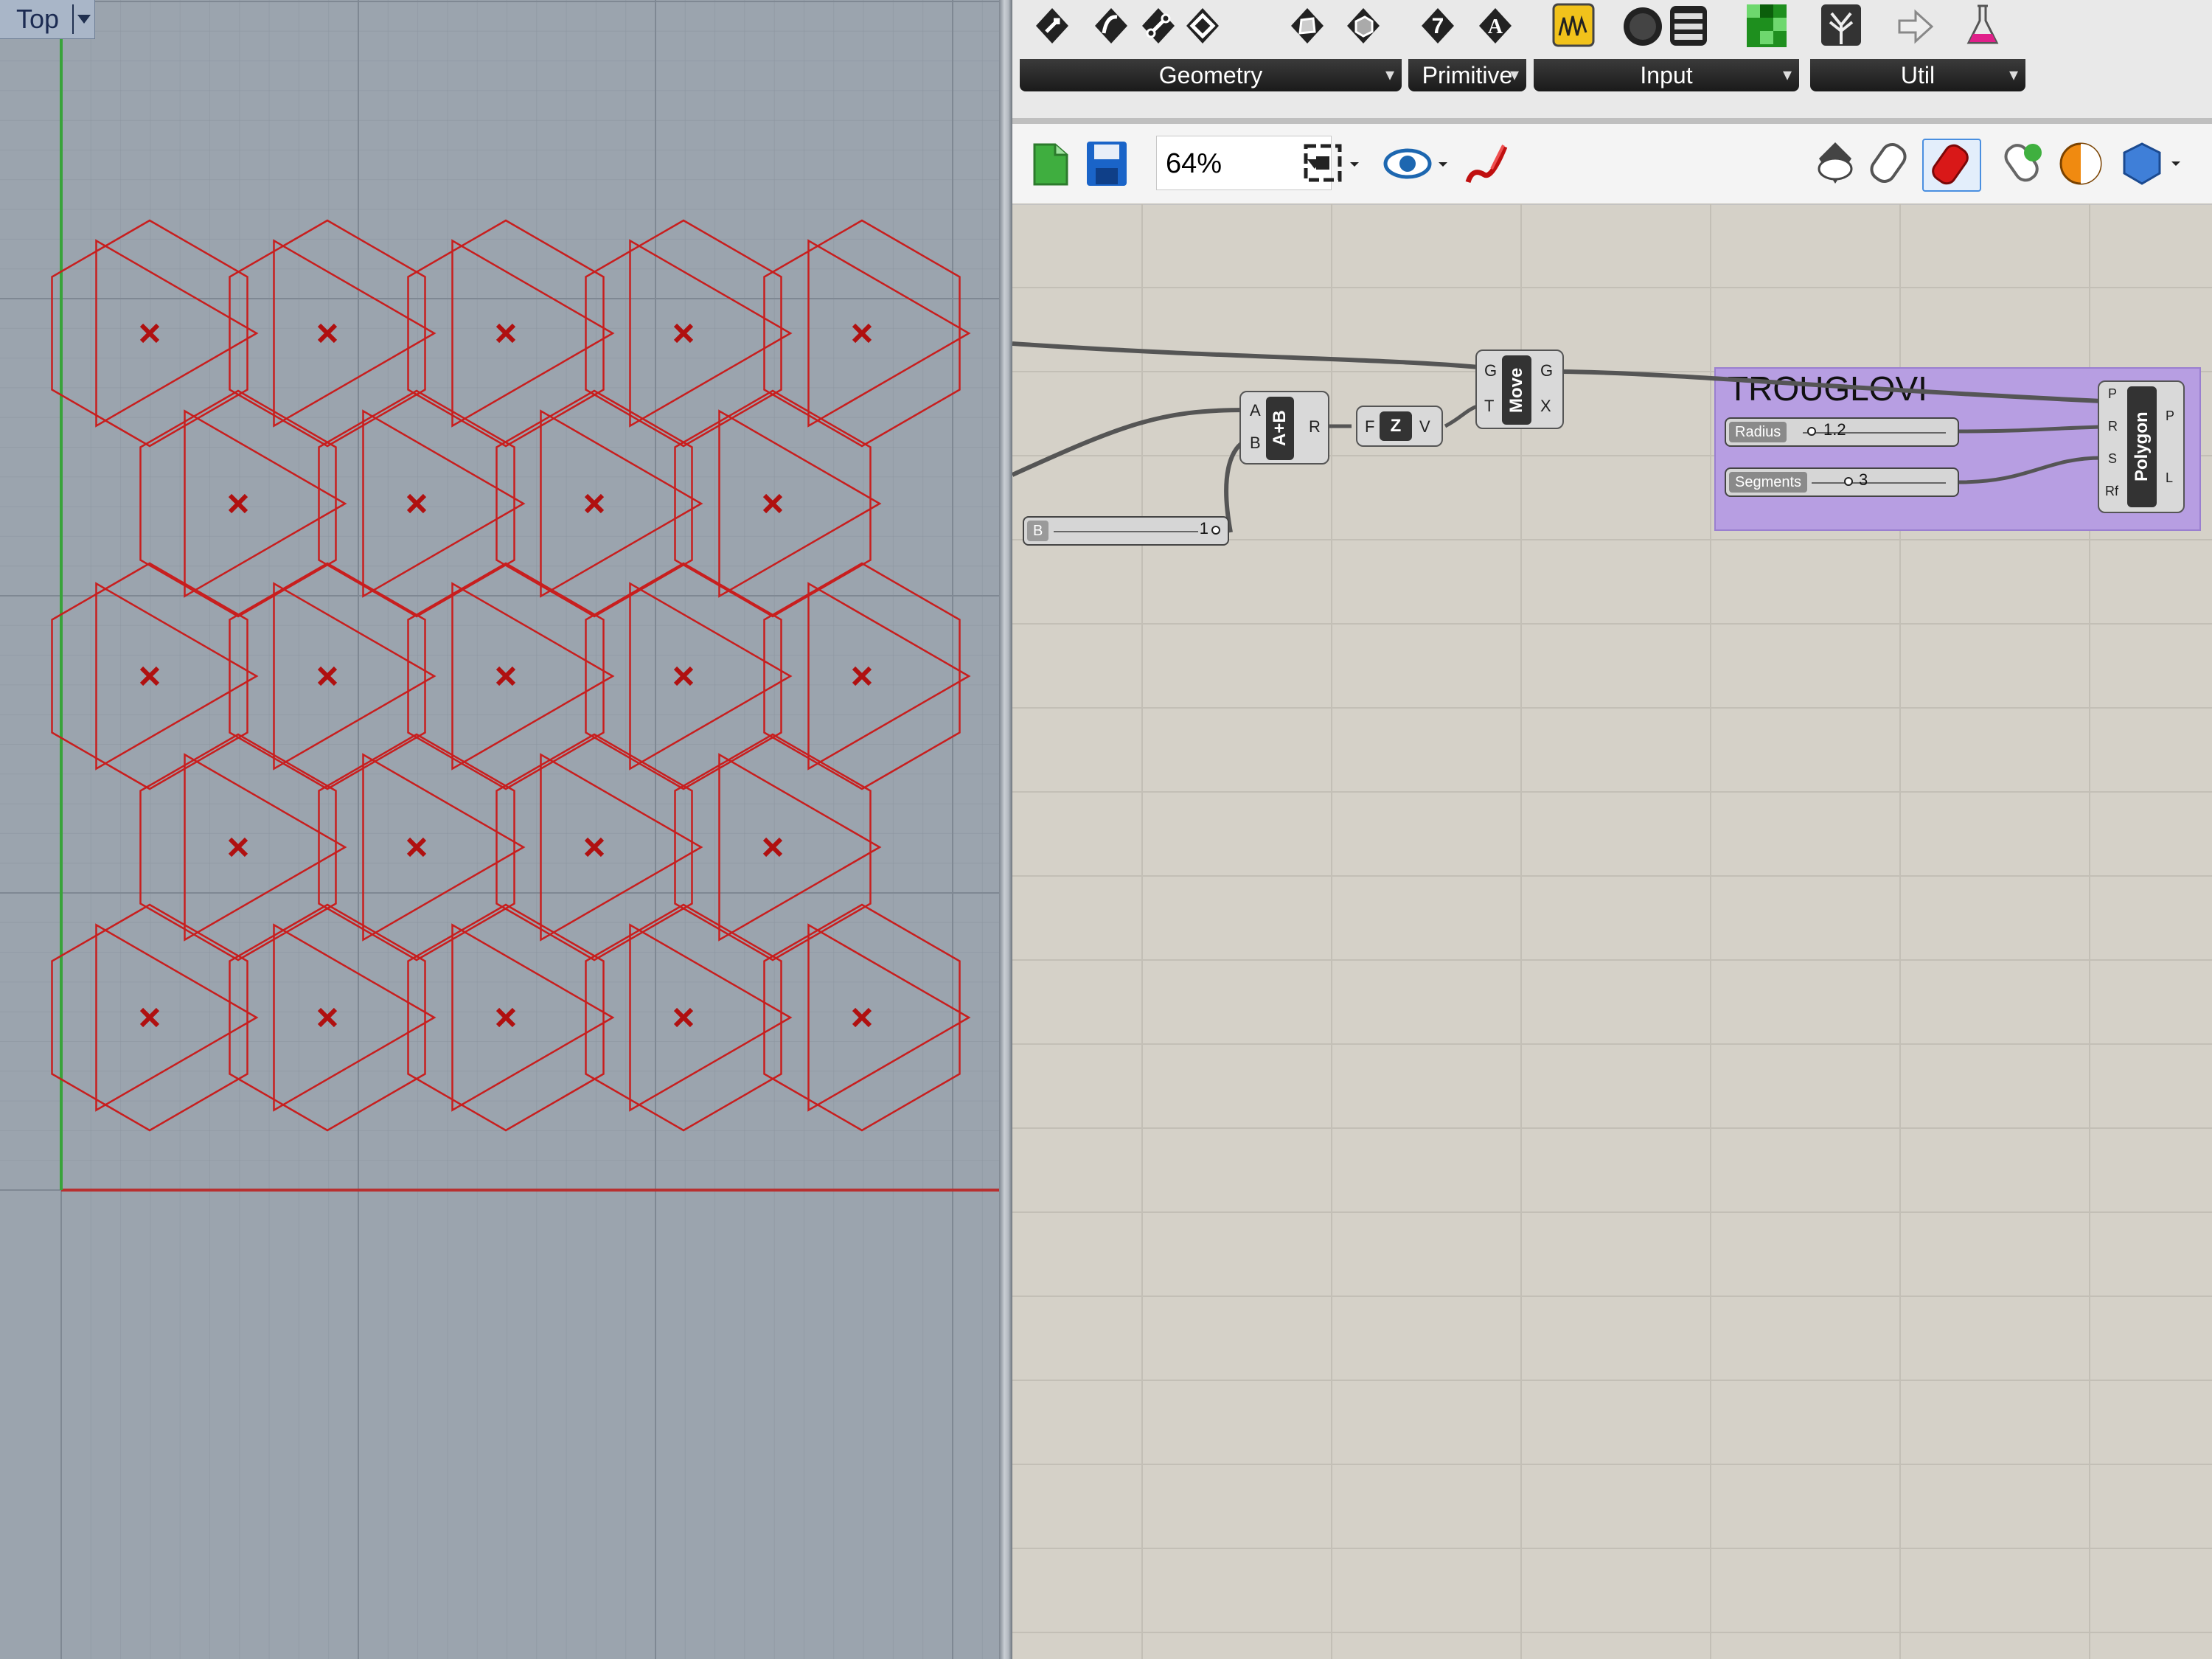 This screenshot has width=2212, height=1659. I want to click on slider-segments: Segments 3, so click(1842, 482).